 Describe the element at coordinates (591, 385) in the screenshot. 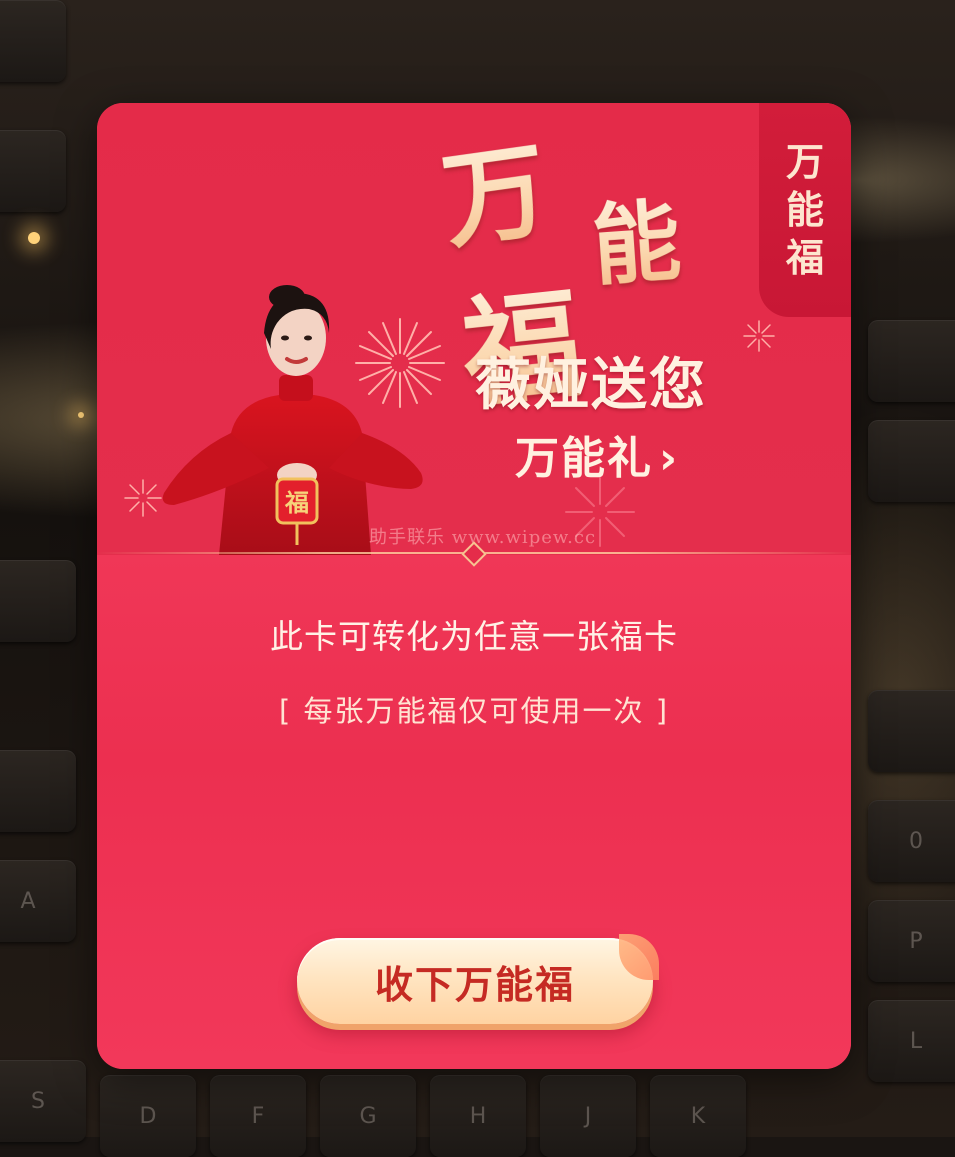

I see `headline: 薇娅送您` at that location.